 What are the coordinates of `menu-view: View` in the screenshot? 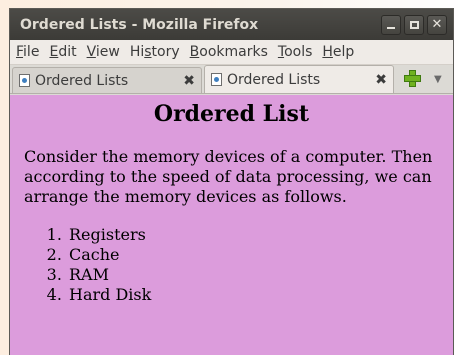 It's located at (103, 52).